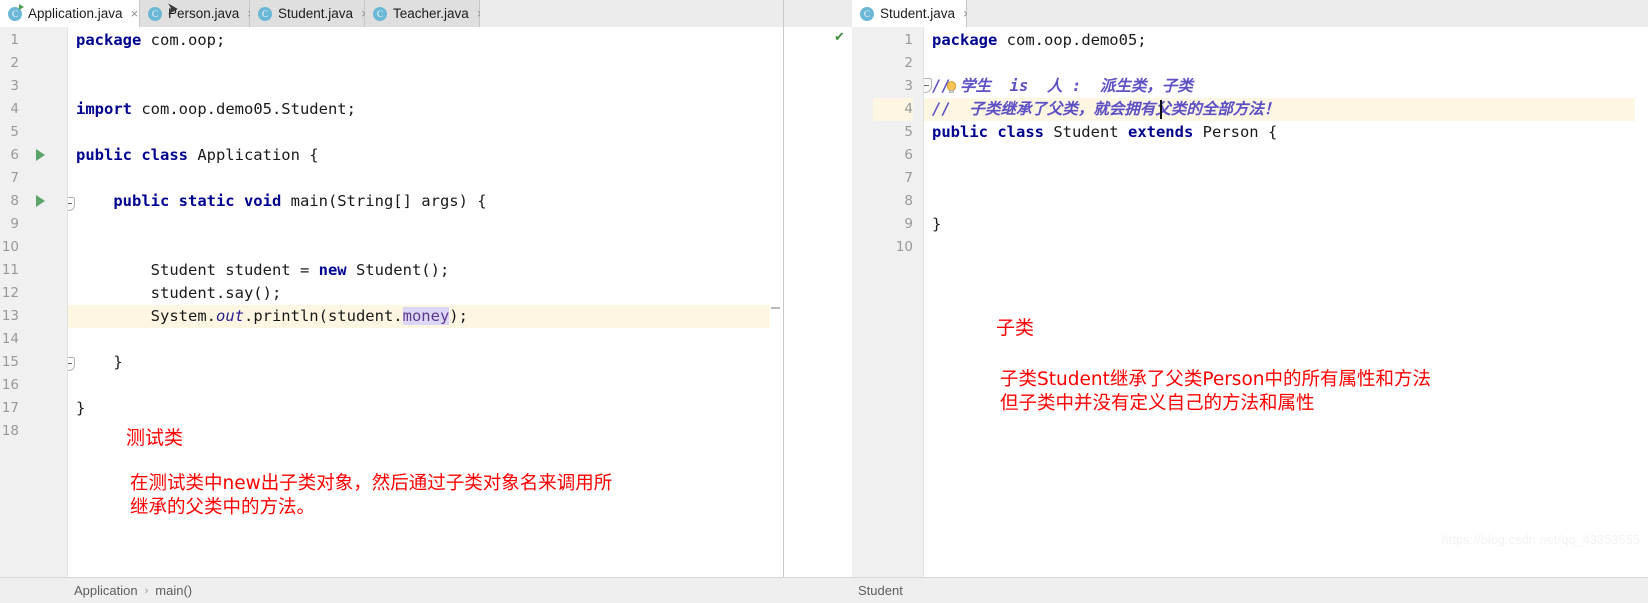 The width and height of the screenshot is (1648, 603). Describe the element at coordinates (173, 8) in the screenshot. I see `mouse-cursor-icon: ⮞` at that location.